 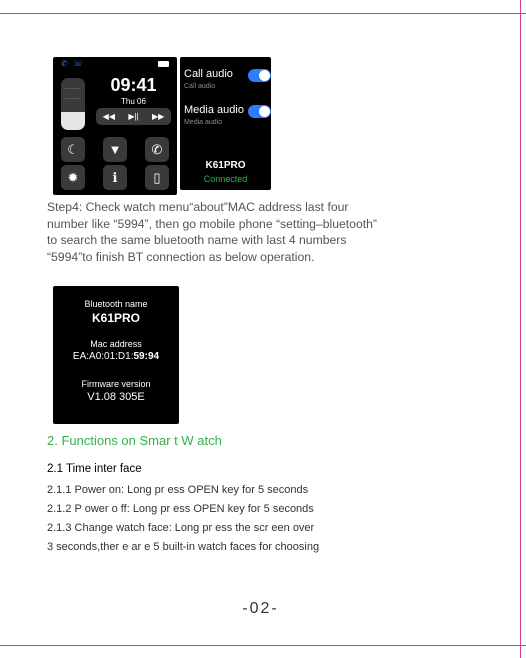 What do you see at coordinates (520, 329) in the screenshot?
I see `page-border-right` at bounding box center [520, 329].